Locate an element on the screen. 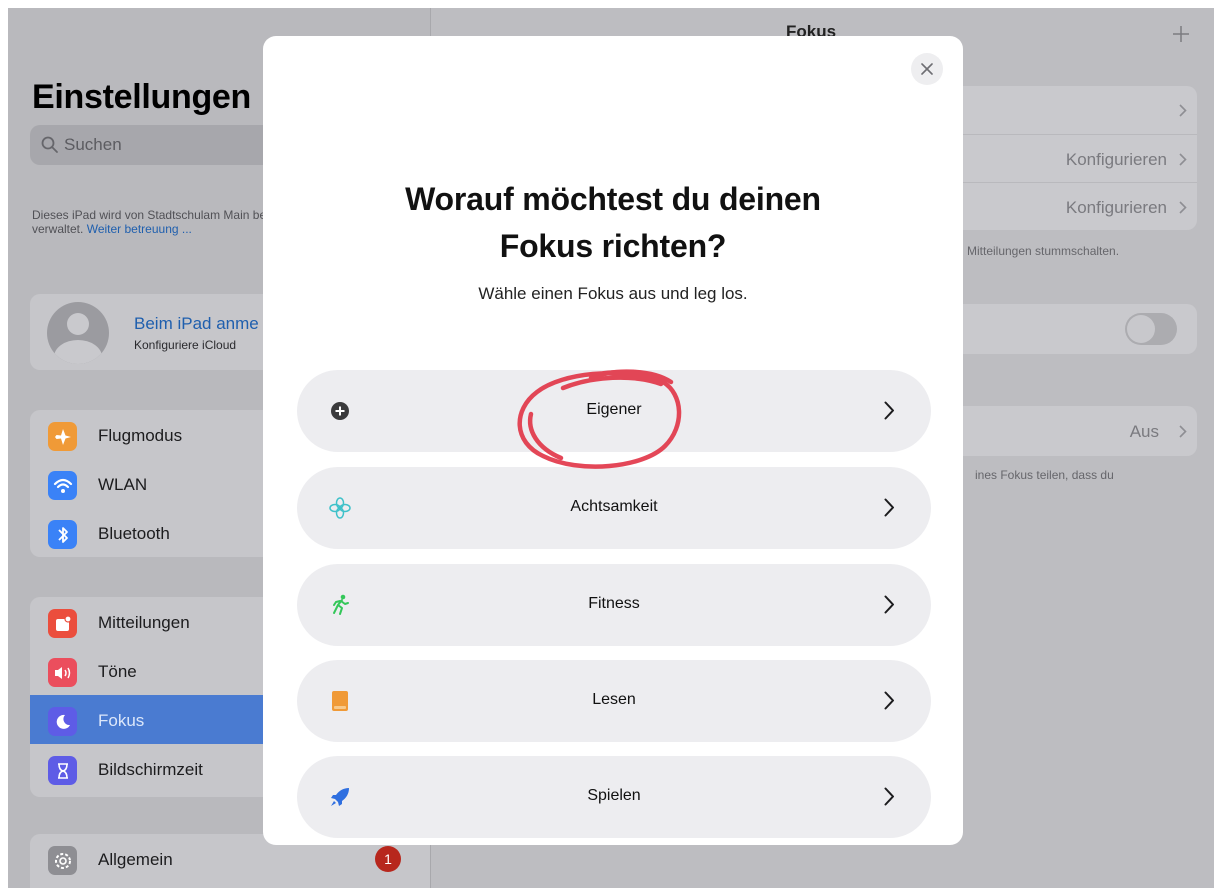  sheet-subtitle: Wähle einen Fokus aus und leg los. is located at coordinates (613, 293).